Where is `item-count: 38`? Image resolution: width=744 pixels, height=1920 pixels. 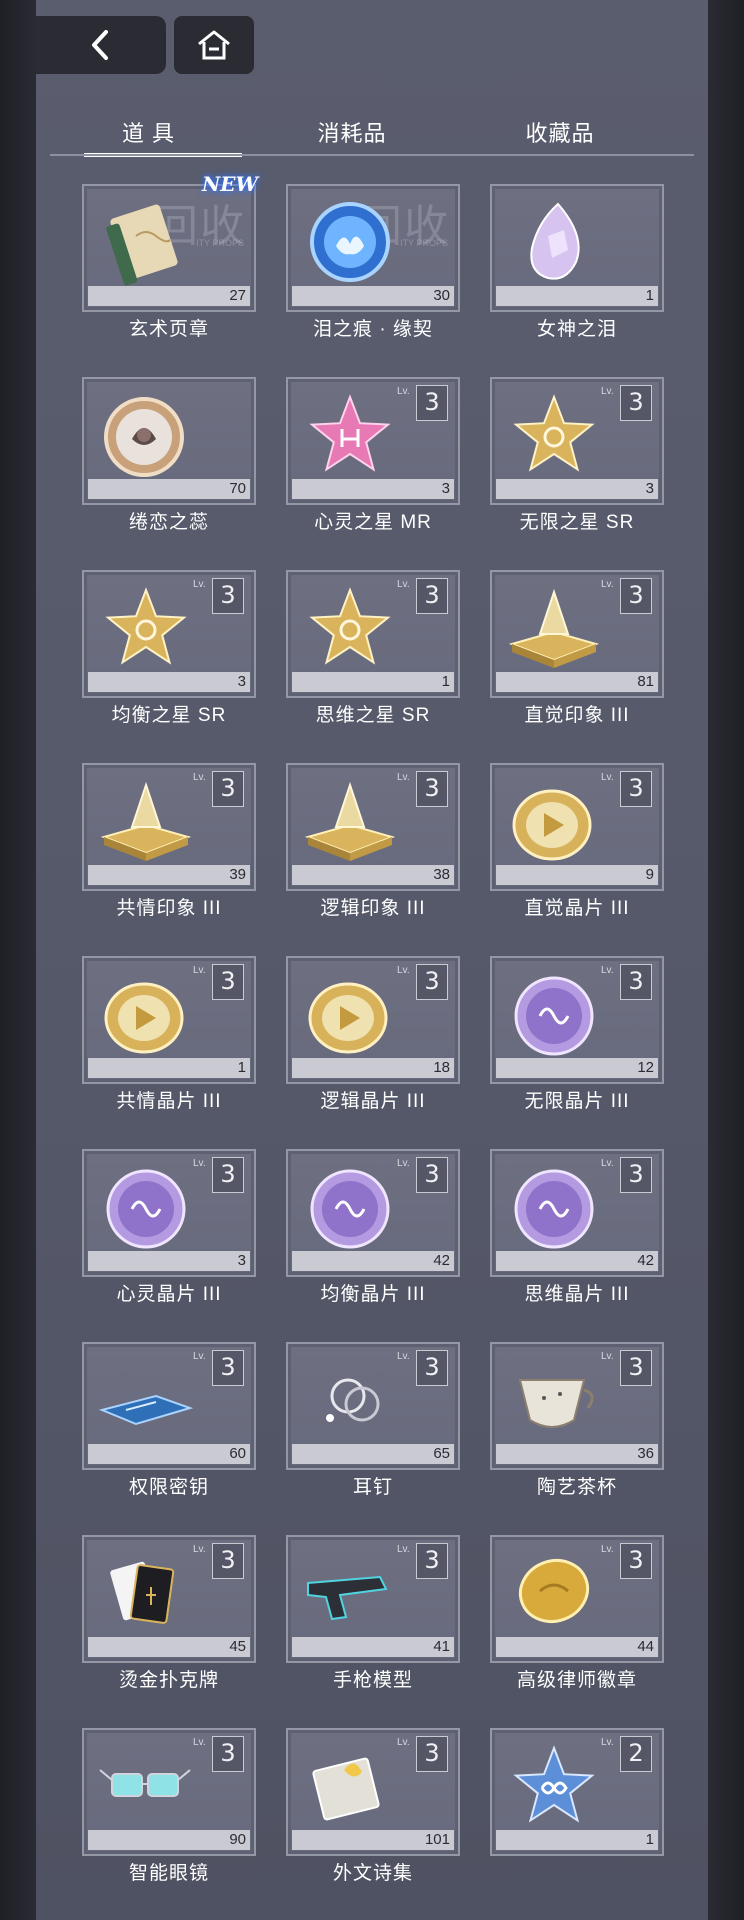
item-count: 38 is located at coordinates (373, 875).